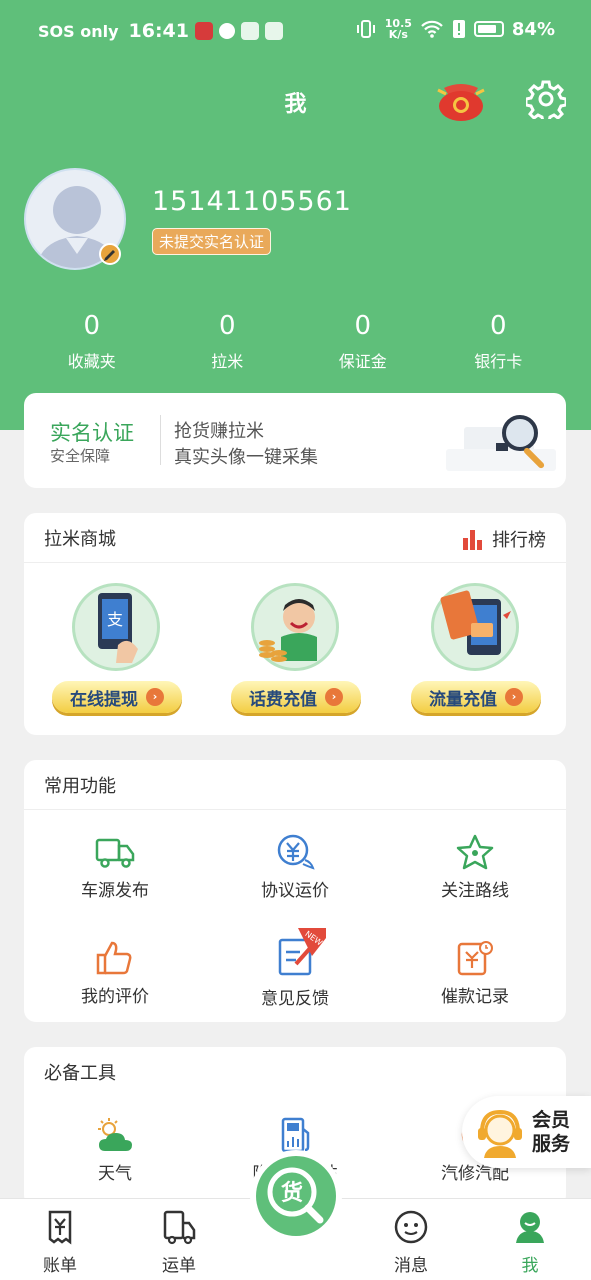 The height and width of the screenshot is (1280, 591). I want to click on page-title: 我, so click(295, 104).